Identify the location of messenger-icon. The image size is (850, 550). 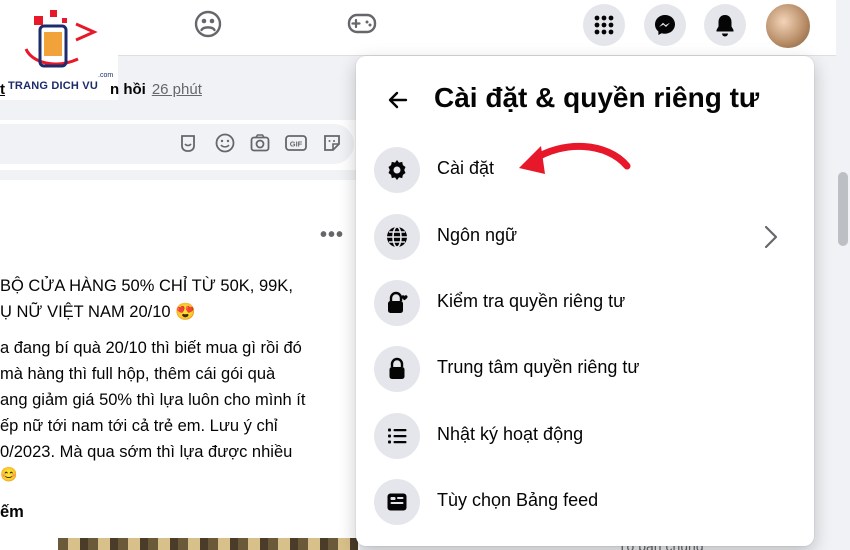
(665, 25).